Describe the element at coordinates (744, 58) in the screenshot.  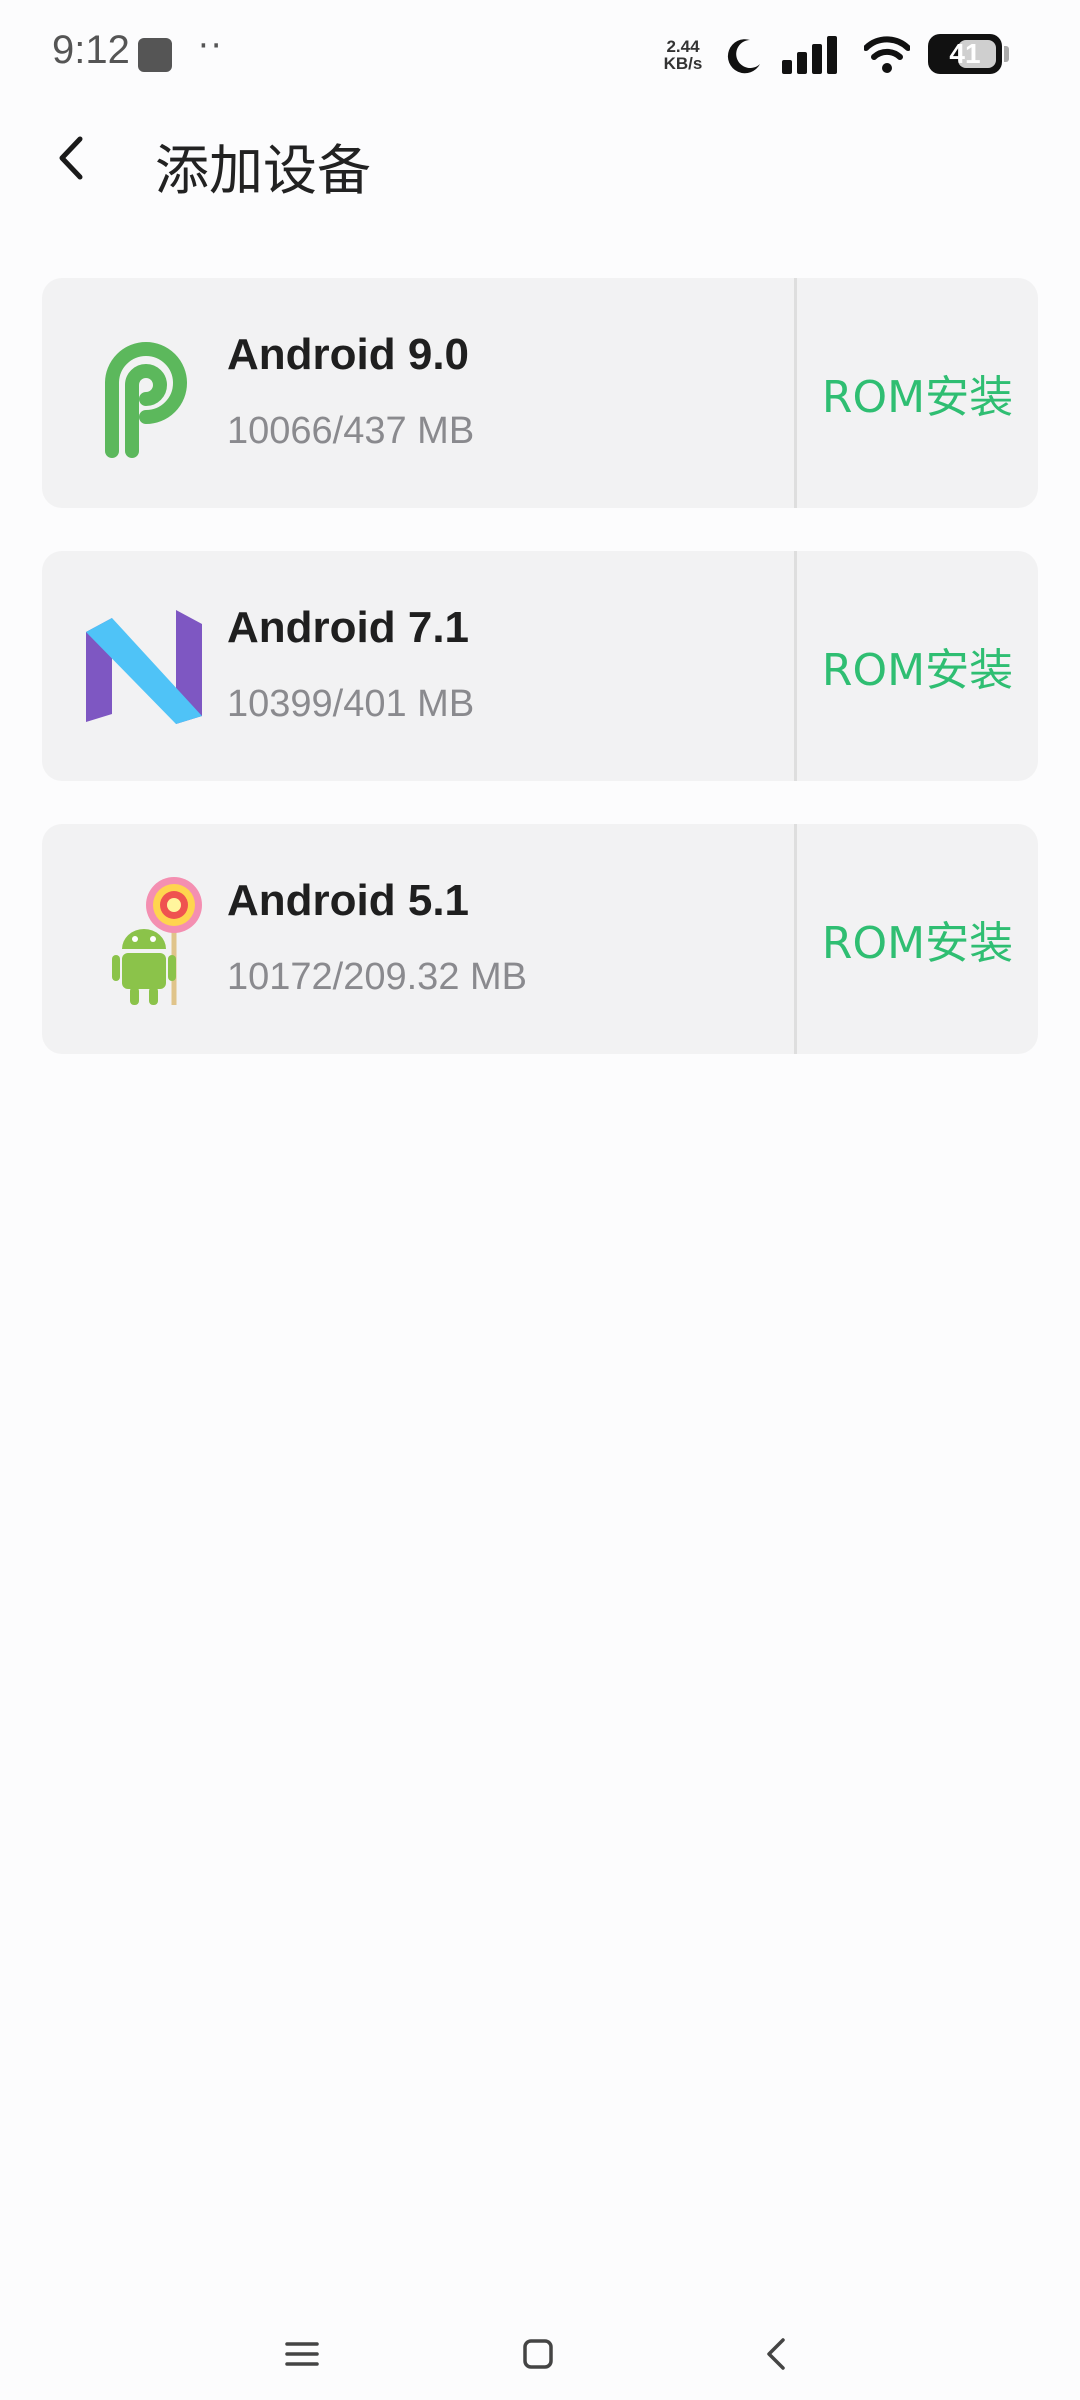
I see `moon-icon` at that location.